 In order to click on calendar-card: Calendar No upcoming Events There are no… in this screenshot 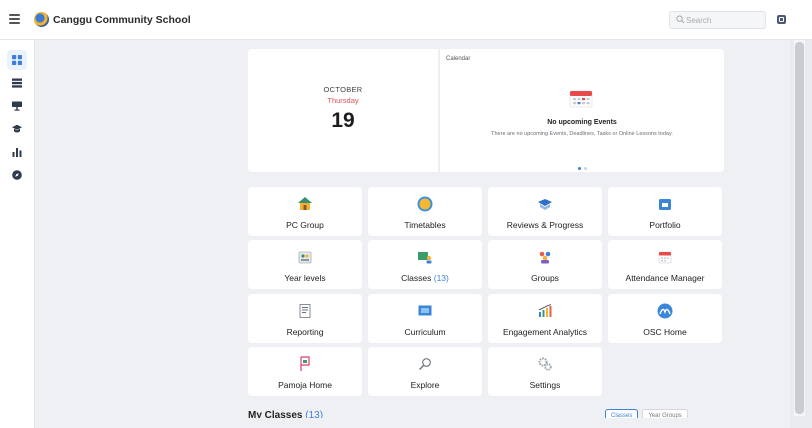, I will do `click(581, 110)`.